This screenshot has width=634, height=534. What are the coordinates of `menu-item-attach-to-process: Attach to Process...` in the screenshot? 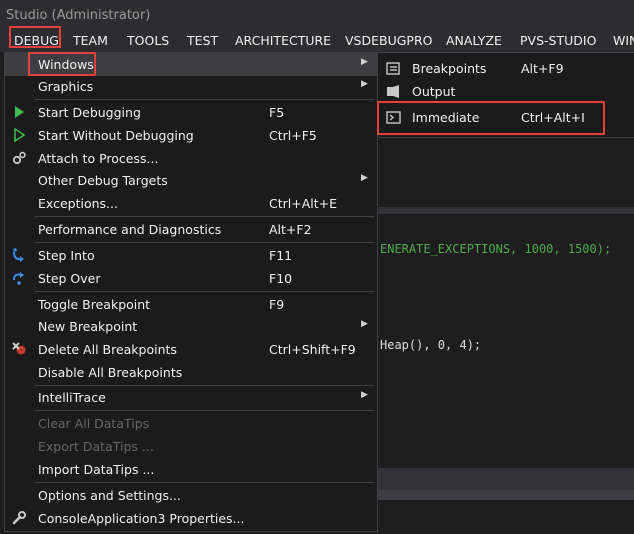 It's located at (191, 158).